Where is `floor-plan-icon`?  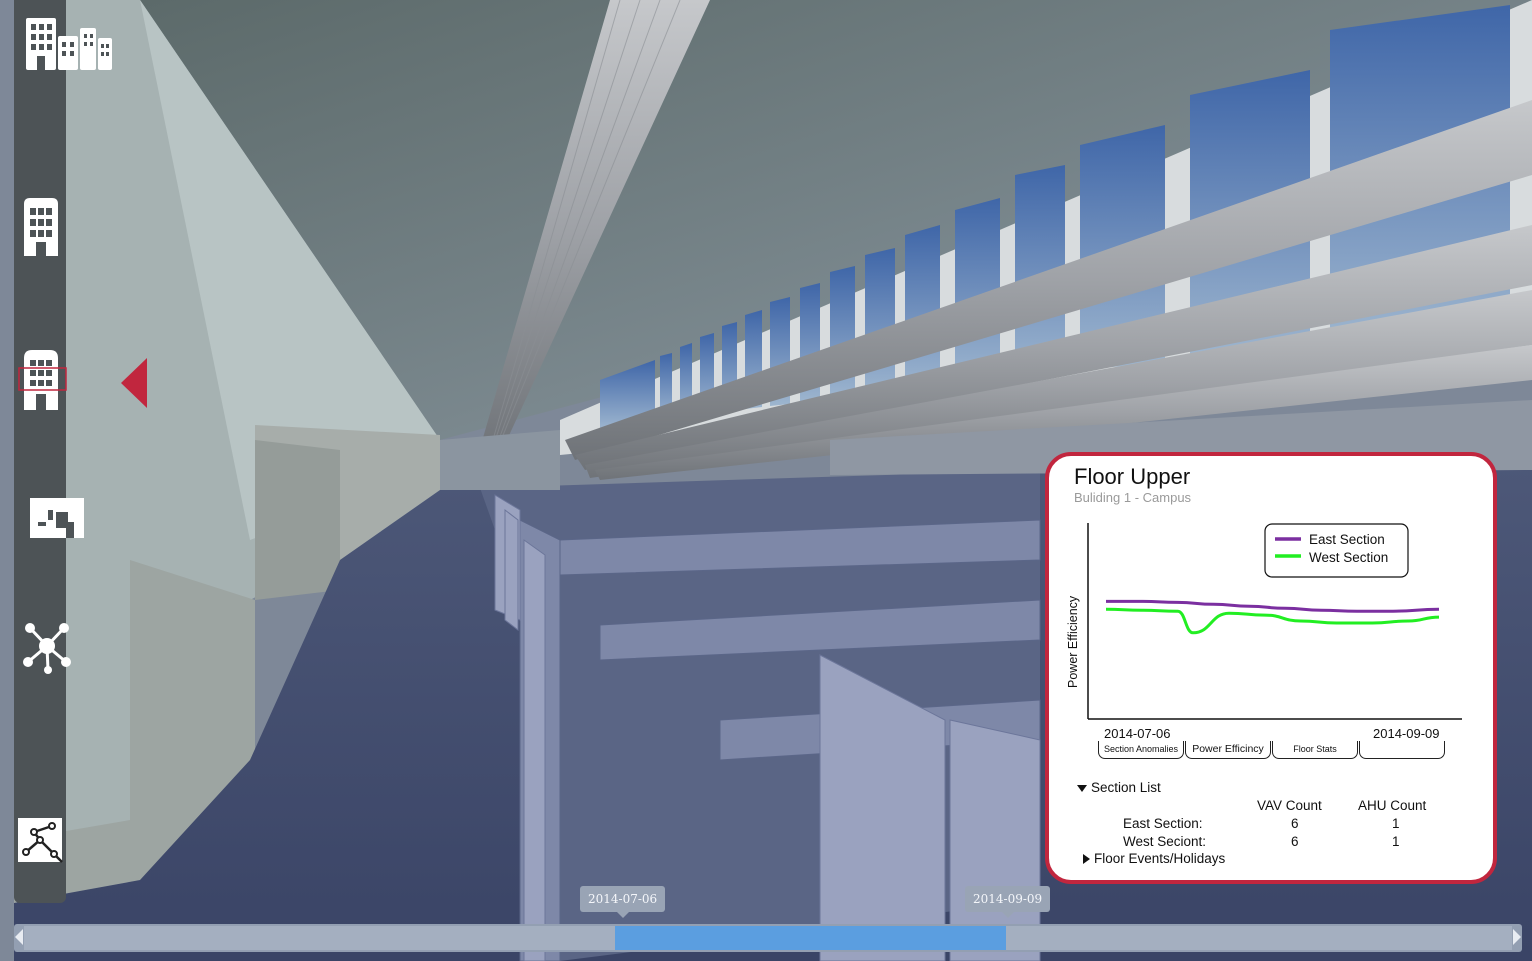
floor-plan-icon is located at coordinates (57, 518).